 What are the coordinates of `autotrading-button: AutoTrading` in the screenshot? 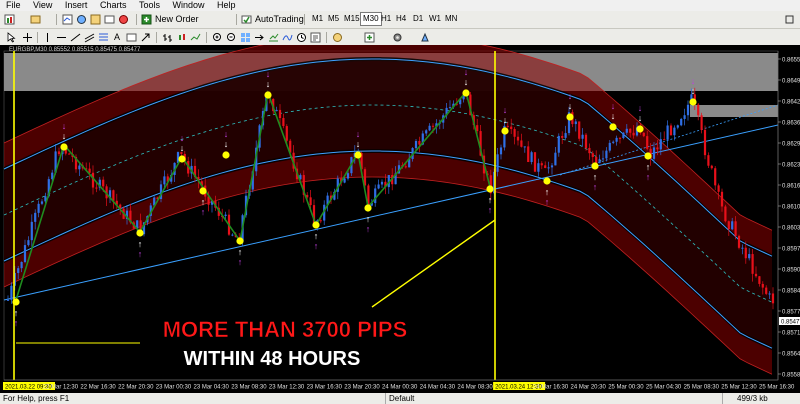 It's located at (279, 19).